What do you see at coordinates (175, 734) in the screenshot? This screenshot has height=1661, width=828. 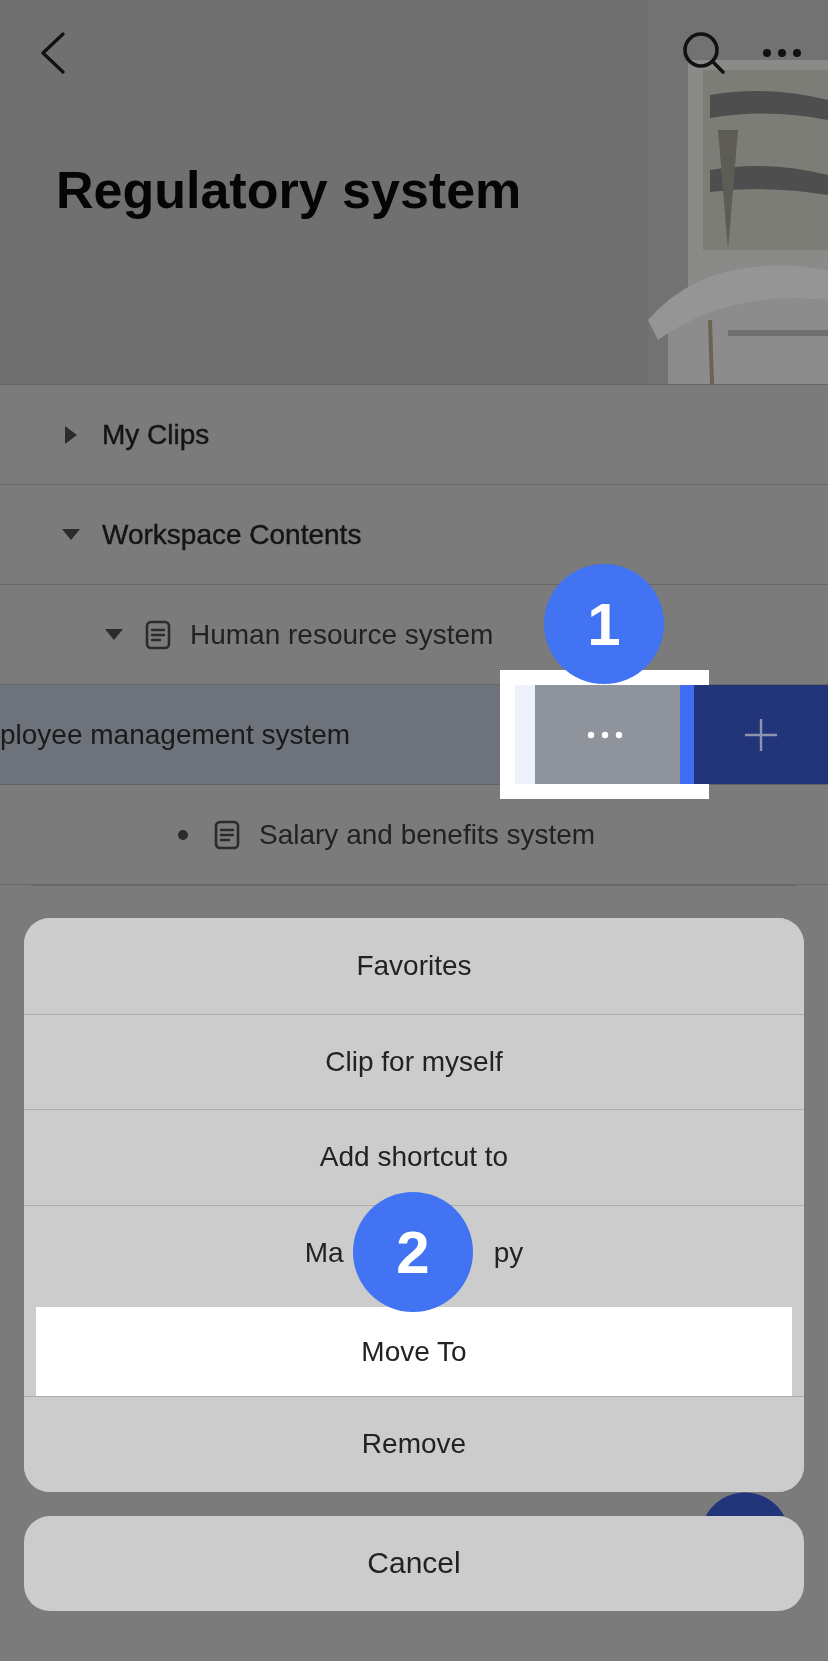 I see `tree-item-label: ployee management system` at bounding box center [175, 734].